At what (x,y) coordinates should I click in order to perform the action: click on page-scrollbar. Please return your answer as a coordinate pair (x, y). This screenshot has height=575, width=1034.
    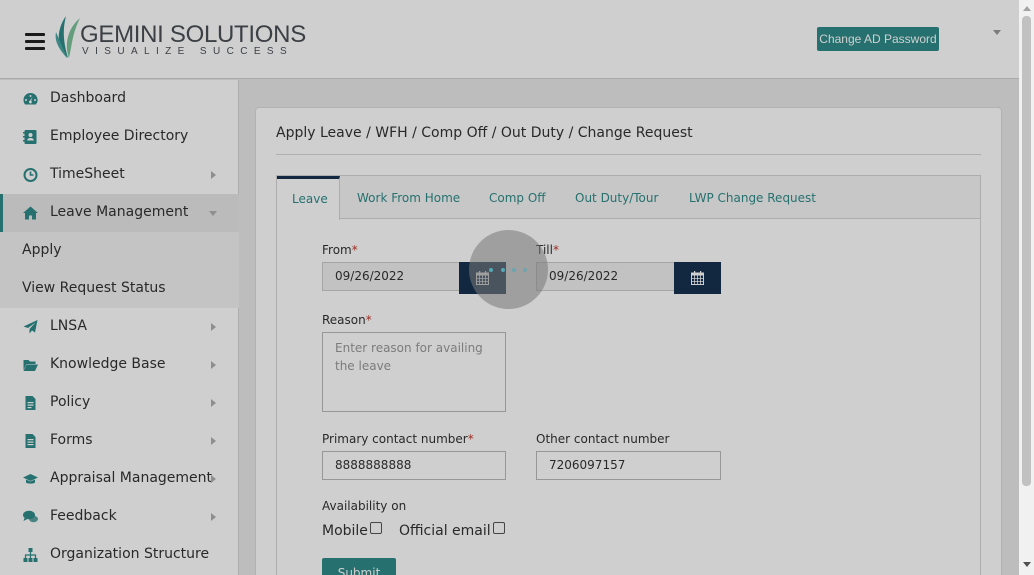
    Looking at the image, I should click on (1026, 287).